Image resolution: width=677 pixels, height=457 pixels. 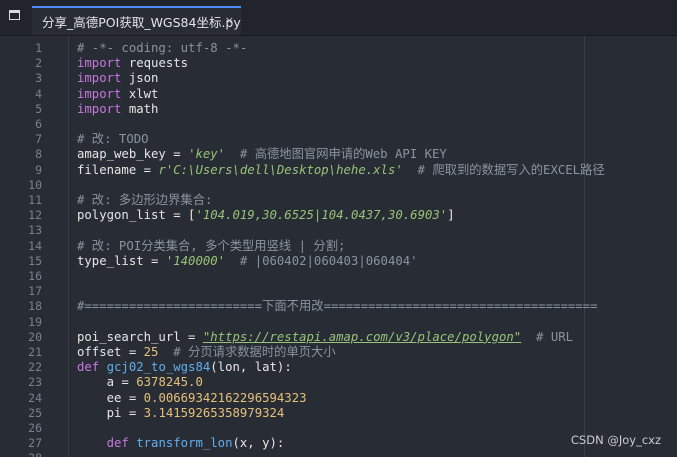 What do you see at coordinates (229, 21) in the screenshot?
I see `close-icon: ×` at bounding box center [229, 21].